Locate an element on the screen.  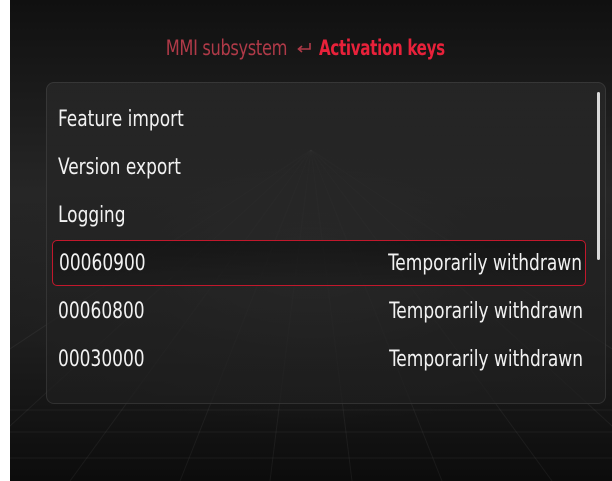
activation-key-id: 00060800 is located at coordinates (101, 311).